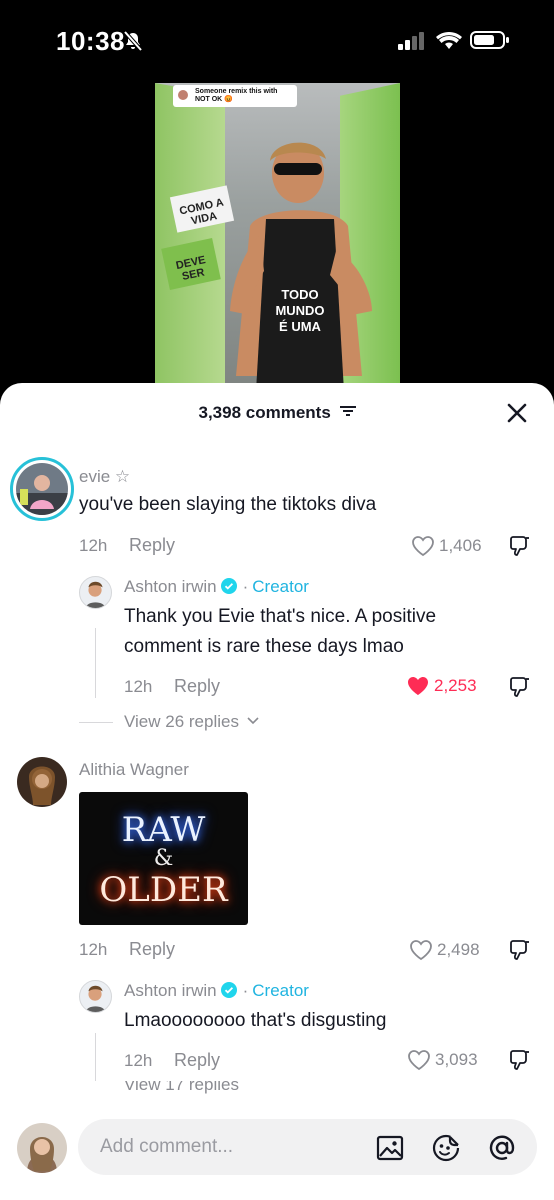 Image resolution: width=554 pixels, height=1200 pixels. Describe the element at coordinates (228, 504) in the screenshot. I see `comment-text: you've been slaying the tiktoks diva` at that location.